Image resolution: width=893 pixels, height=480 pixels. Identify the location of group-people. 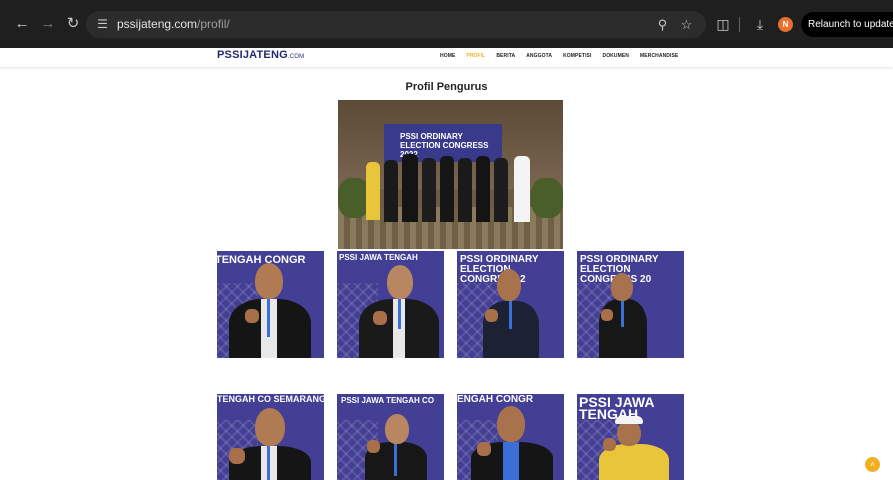
(451, 191).